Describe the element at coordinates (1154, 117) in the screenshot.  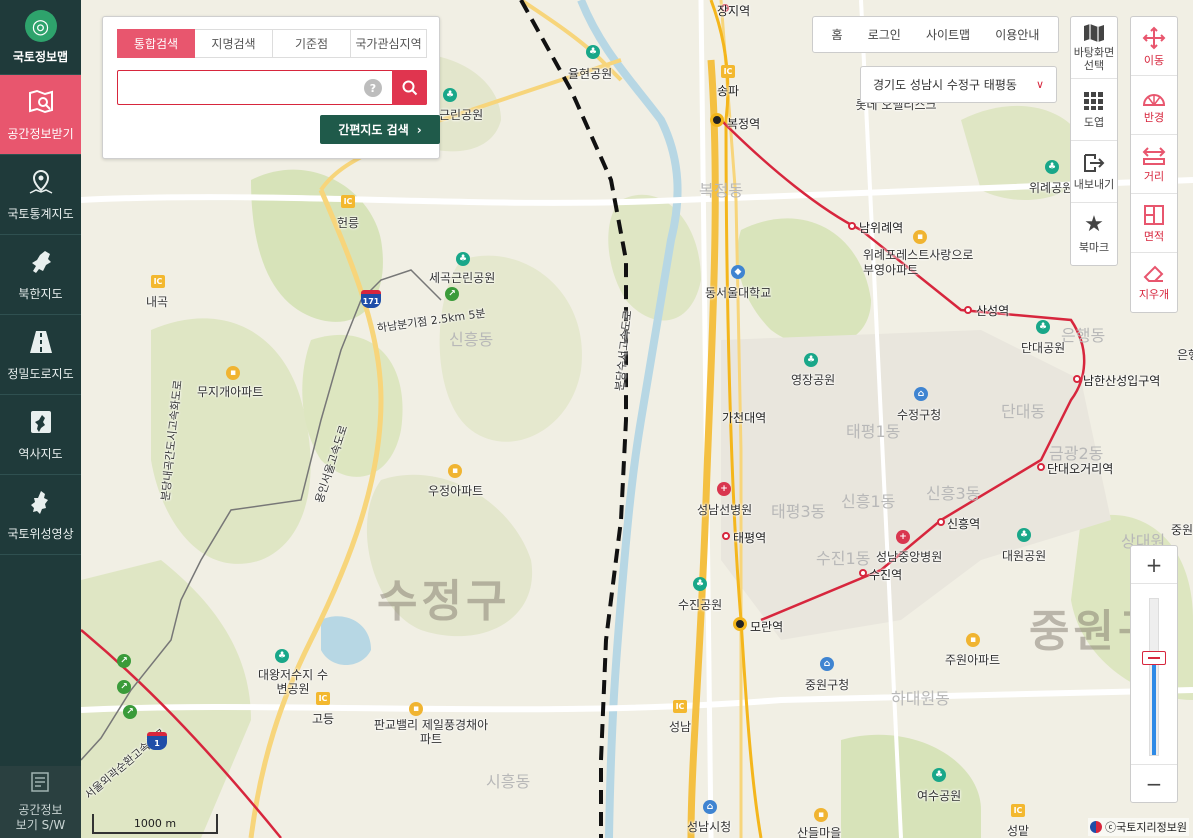
I see `tool-label: 반경` at that location.